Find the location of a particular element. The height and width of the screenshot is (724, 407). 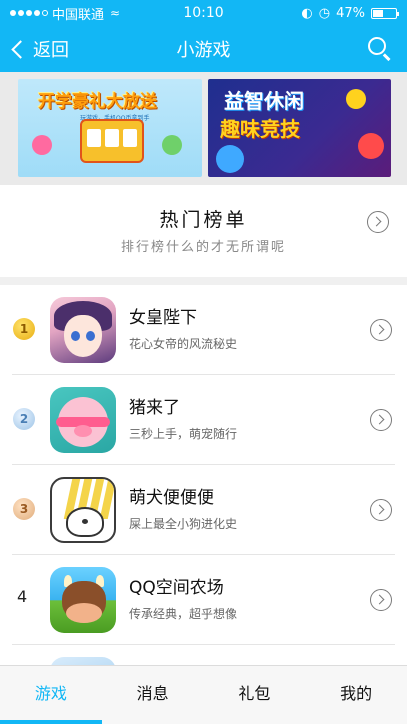

game-name: 萌犬便便便 is located at coordinates (171, 498).